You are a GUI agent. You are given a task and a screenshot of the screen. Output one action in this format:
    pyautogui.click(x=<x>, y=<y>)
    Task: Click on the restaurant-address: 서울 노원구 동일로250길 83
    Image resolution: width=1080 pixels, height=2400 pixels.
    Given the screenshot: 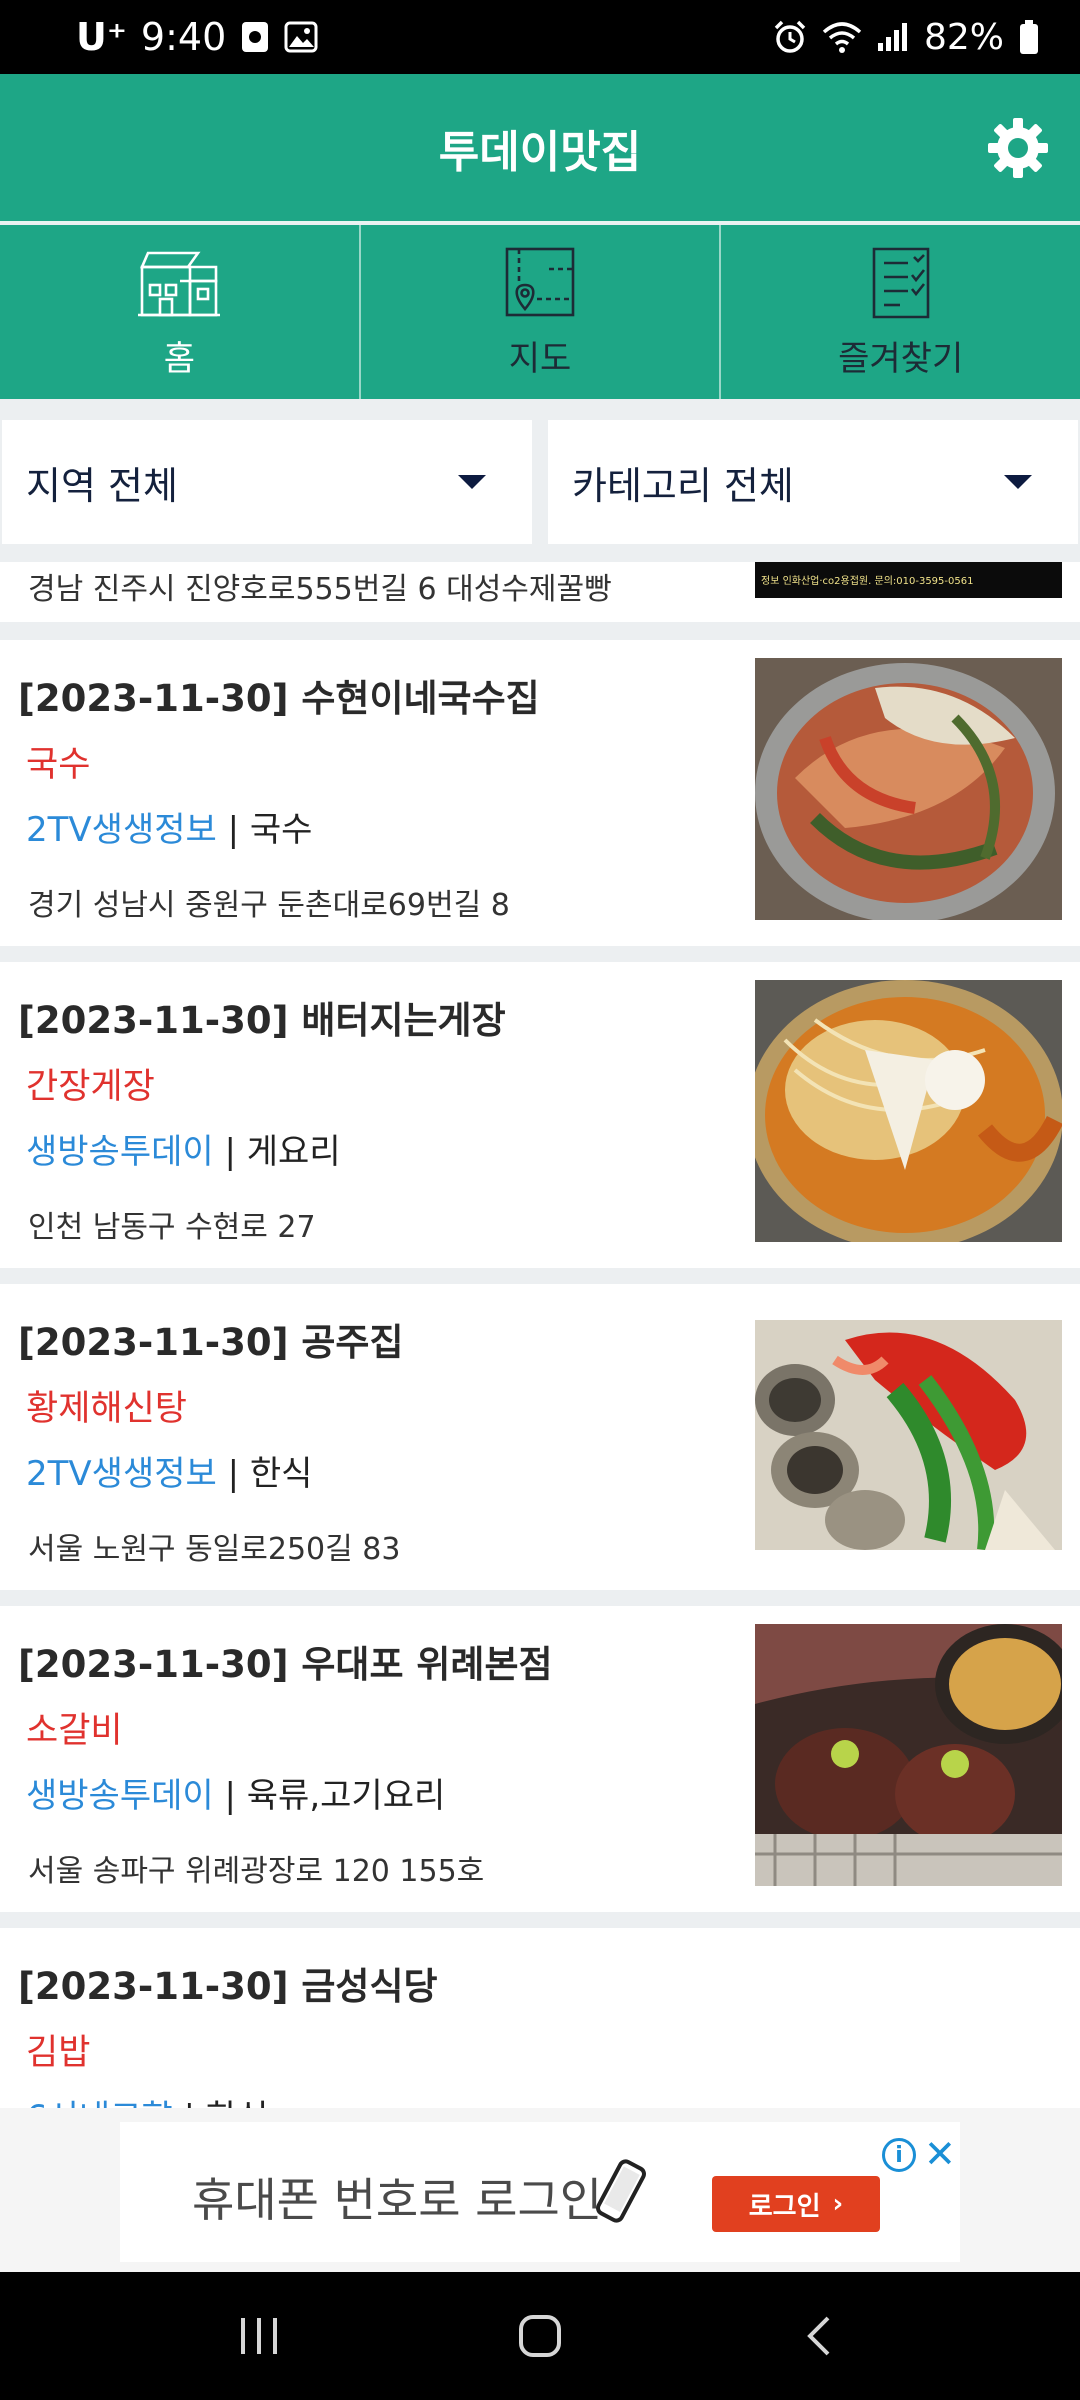 What is the action you would take?
    pyautogui.click(x=214, y=1549)
    